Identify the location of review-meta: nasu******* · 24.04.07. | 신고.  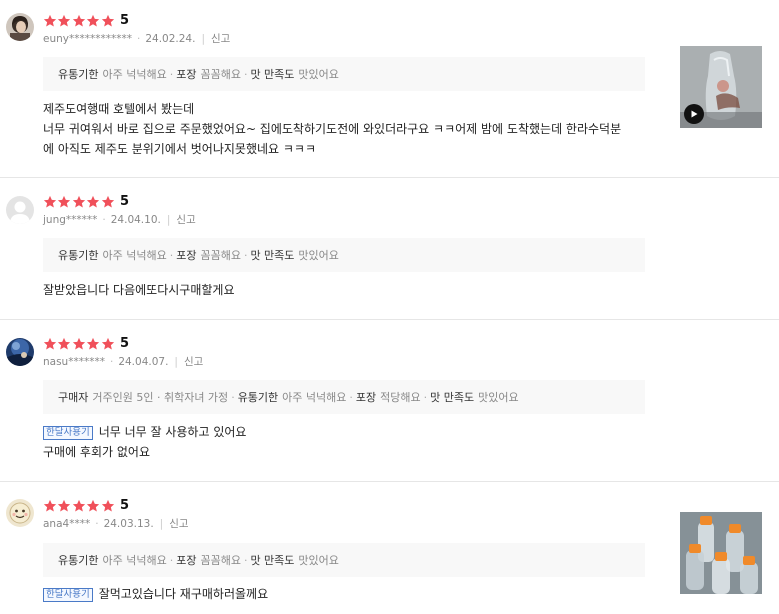
(123, 362).